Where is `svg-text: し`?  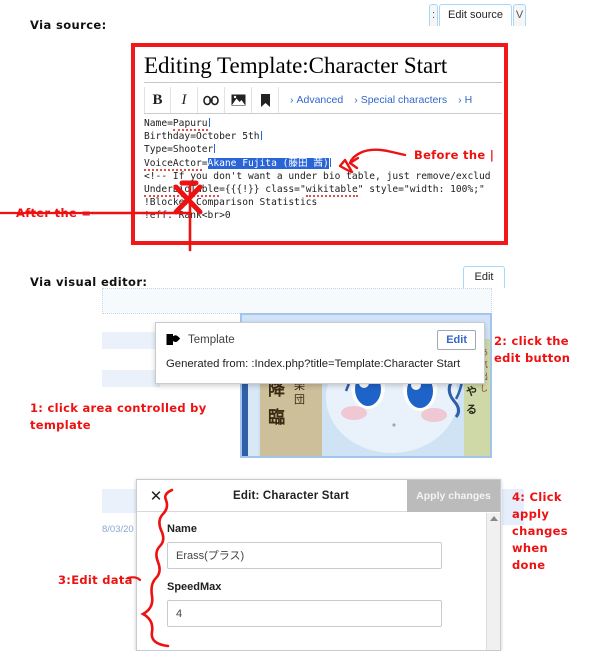
svg-text: し is located at coordinates (484, 388).